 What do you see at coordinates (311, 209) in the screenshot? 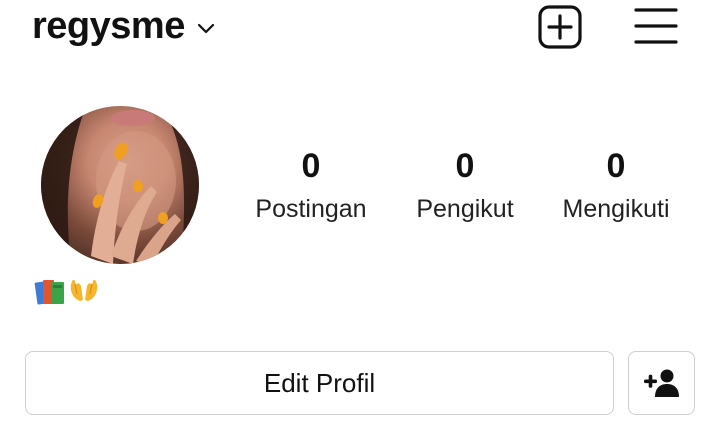
I see `posts-label: Postingan` at bounding box center [311, 209].